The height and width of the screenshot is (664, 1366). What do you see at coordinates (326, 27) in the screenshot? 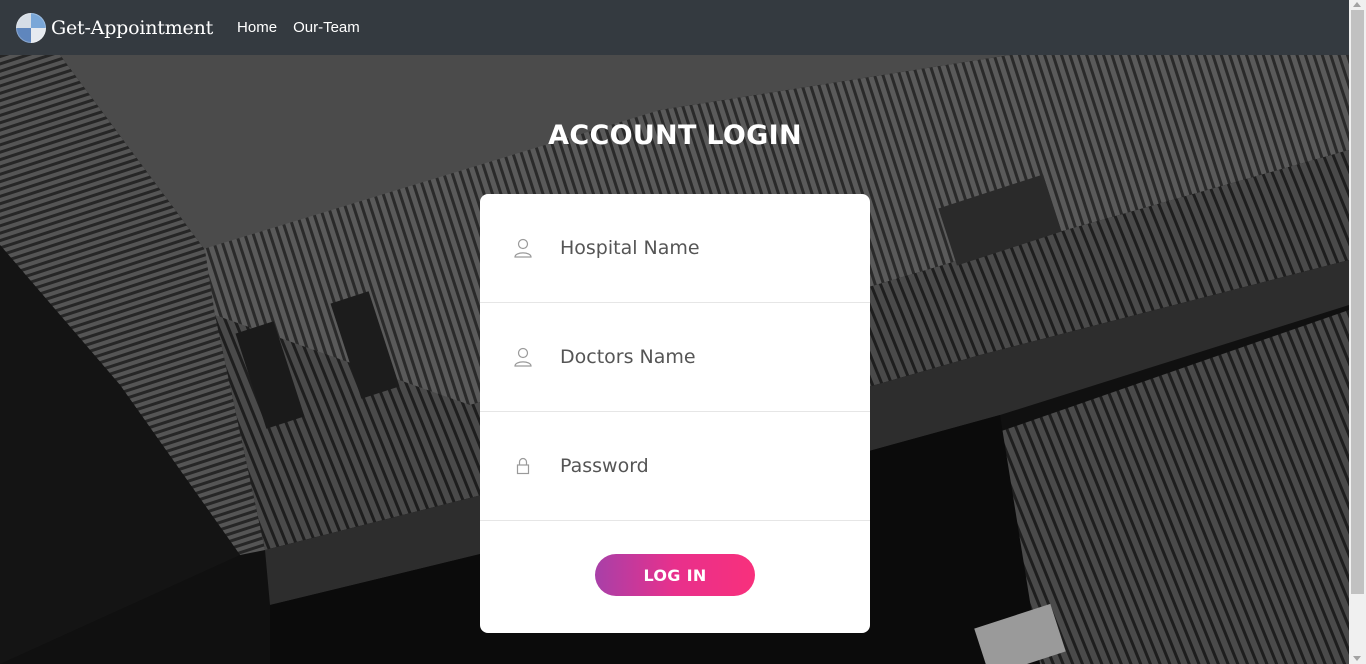
I see `nav-link-our-team: Our-Team` at bounding box center [326, 27].